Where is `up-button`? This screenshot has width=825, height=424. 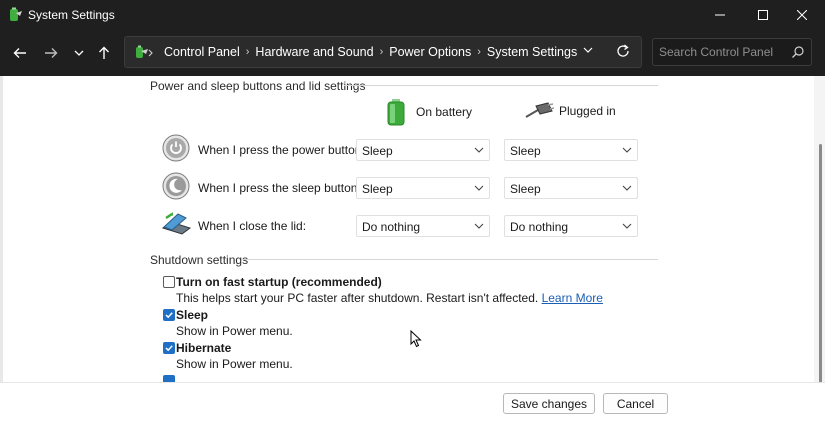
up-button is located at coordinates (104, 53).